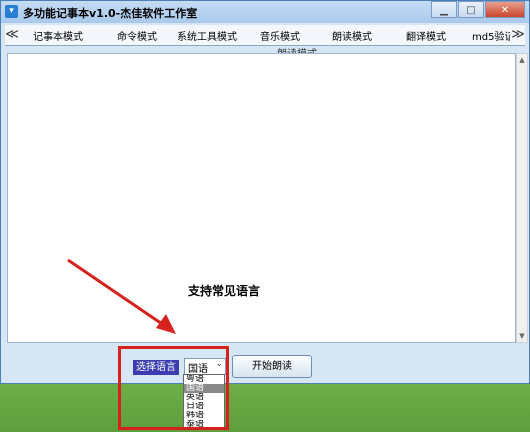  Describe the element at coordinates (207, 35) in the screenshot. I see `tab-system-tools-mode: 系统工具模式` at that location.